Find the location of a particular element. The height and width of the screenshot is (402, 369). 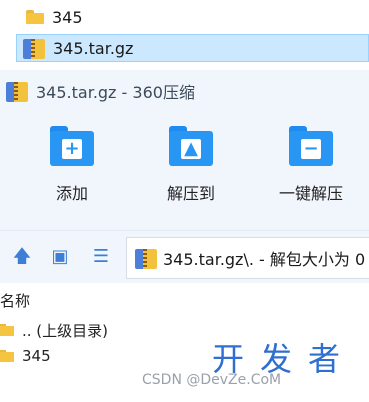

up-arrow-icon: 🡅 is located at coordinates (22, 257).